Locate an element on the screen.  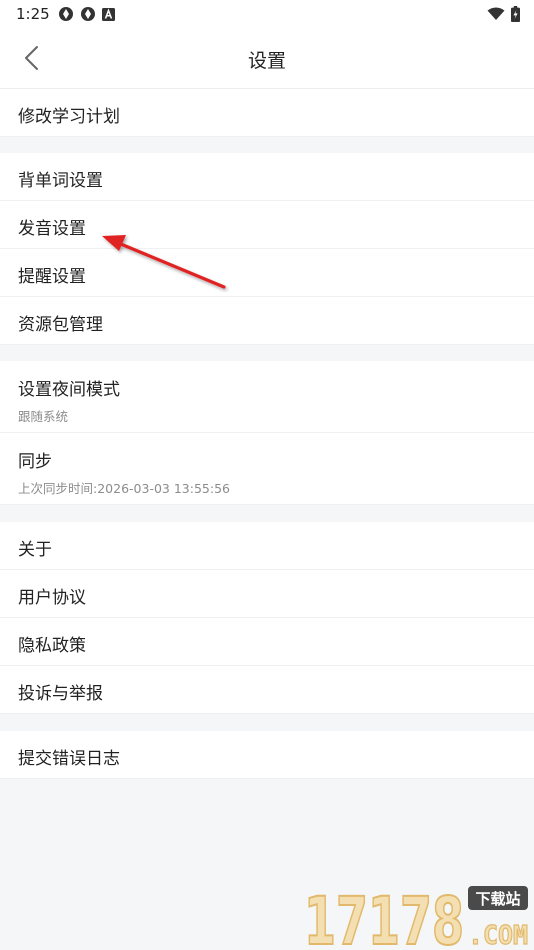
settings-item-label: 隐私政策 is located at coordinates (52, 646).